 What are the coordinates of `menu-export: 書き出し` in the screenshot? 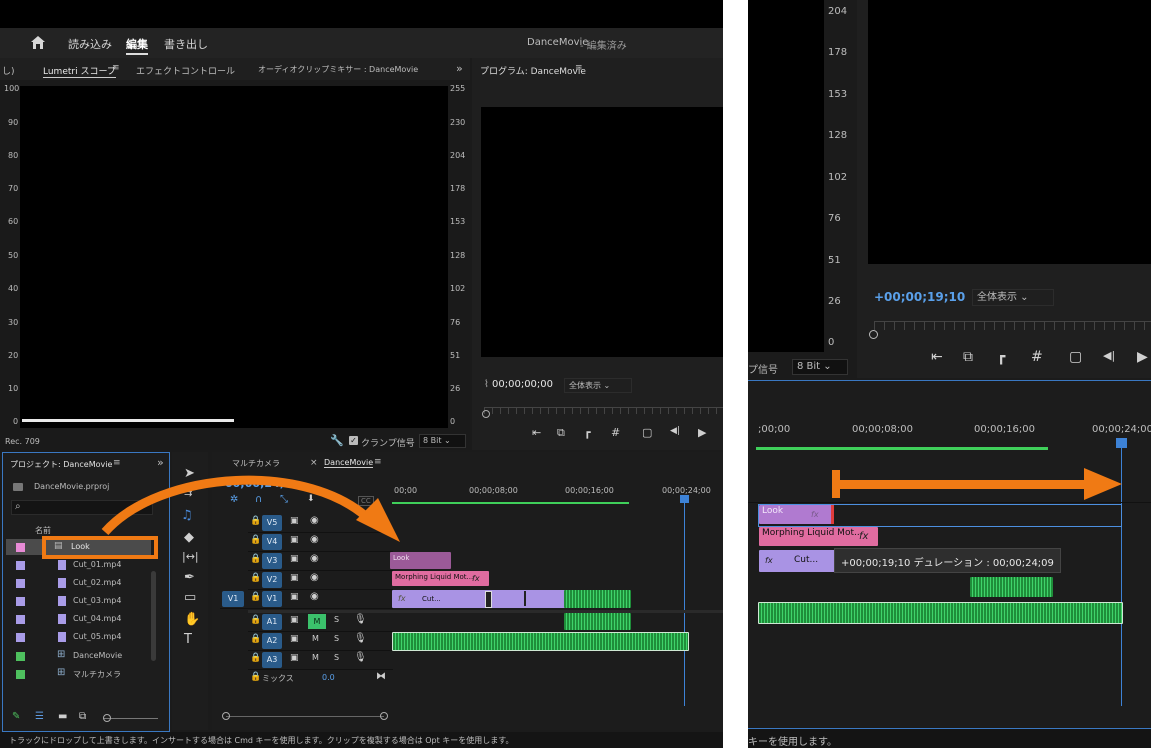 It's located at (186, 44).